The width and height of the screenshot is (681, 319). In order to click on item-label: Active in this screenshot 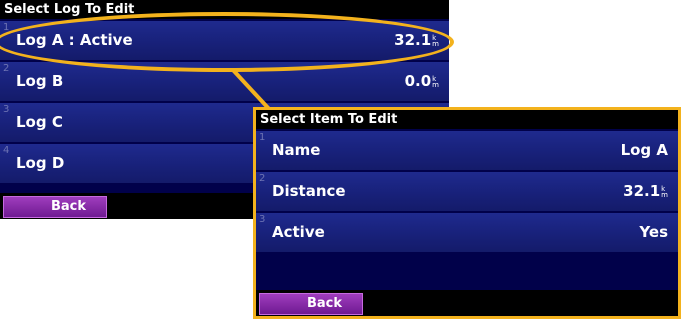, I will do `click(298, 232)`.